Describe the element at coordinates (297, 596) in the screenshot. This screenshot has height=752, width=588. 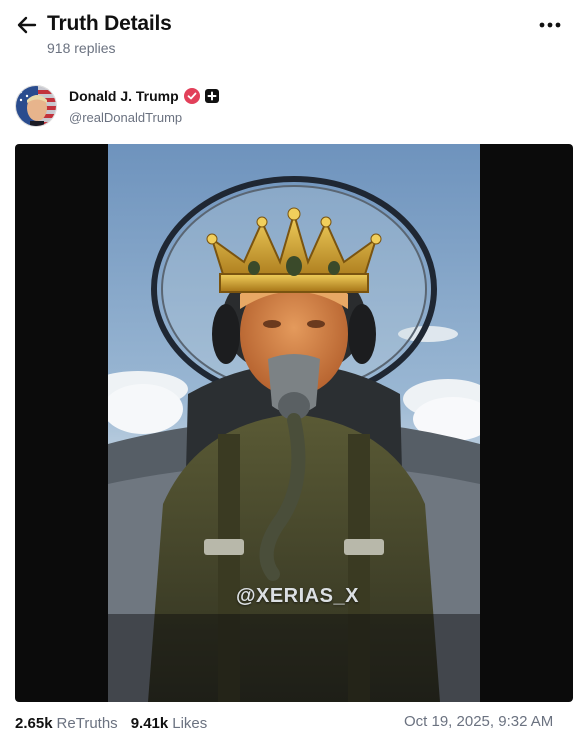
I see `watermark: @XERIAS_X` at that location.